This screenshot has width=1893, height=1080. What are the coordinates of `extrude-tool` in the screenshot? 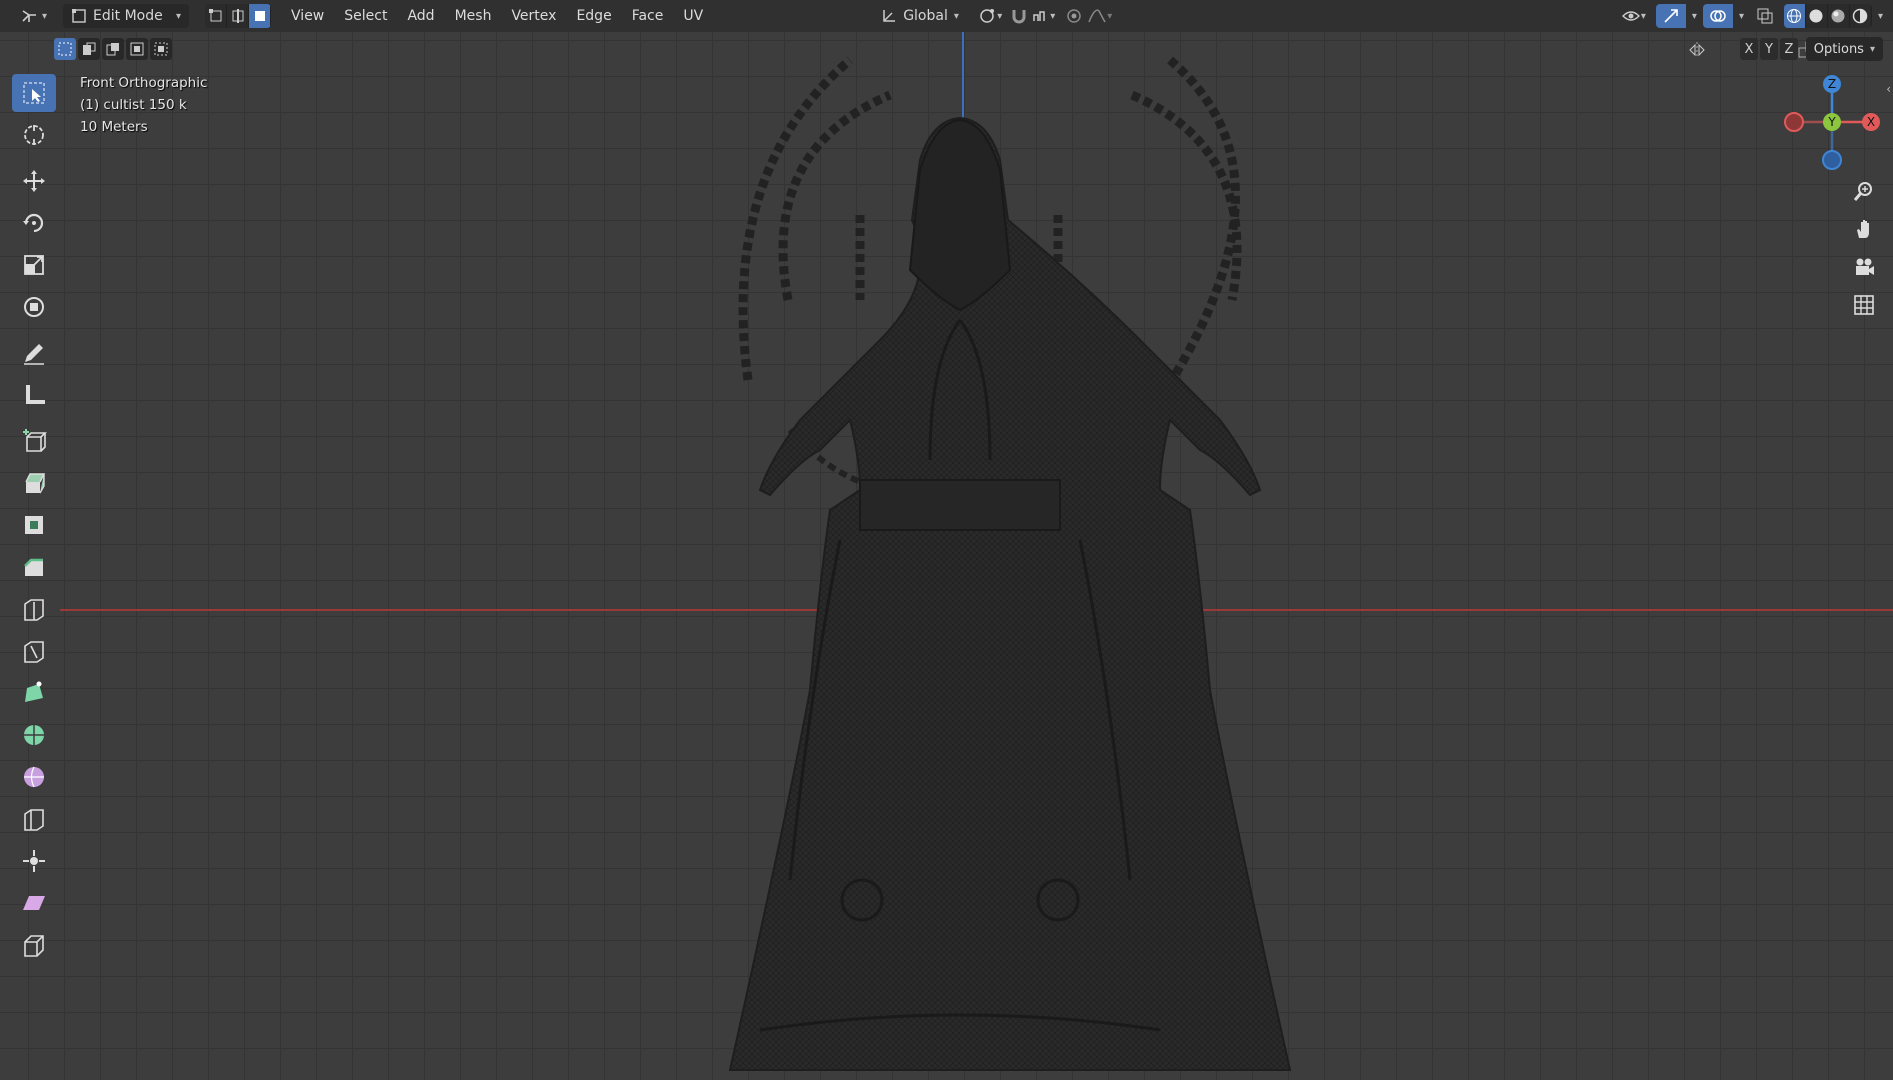 It's located at (34, 483).